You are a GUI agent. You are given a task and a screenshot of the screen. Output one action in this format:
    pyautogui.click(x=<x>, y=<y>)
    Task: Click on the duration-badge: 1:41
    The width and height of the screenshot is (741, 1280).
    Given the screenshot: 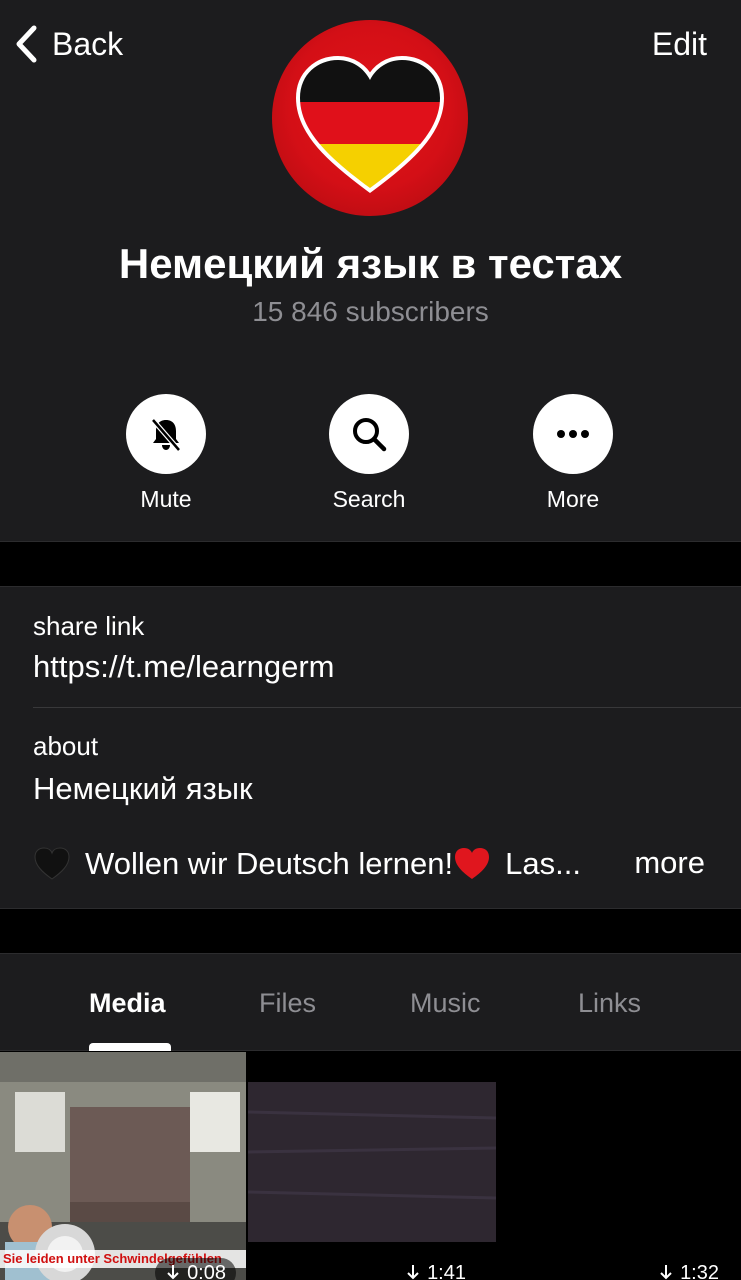 What is the action you would take?
    pyautogui.click(x=435, y=1269)
    